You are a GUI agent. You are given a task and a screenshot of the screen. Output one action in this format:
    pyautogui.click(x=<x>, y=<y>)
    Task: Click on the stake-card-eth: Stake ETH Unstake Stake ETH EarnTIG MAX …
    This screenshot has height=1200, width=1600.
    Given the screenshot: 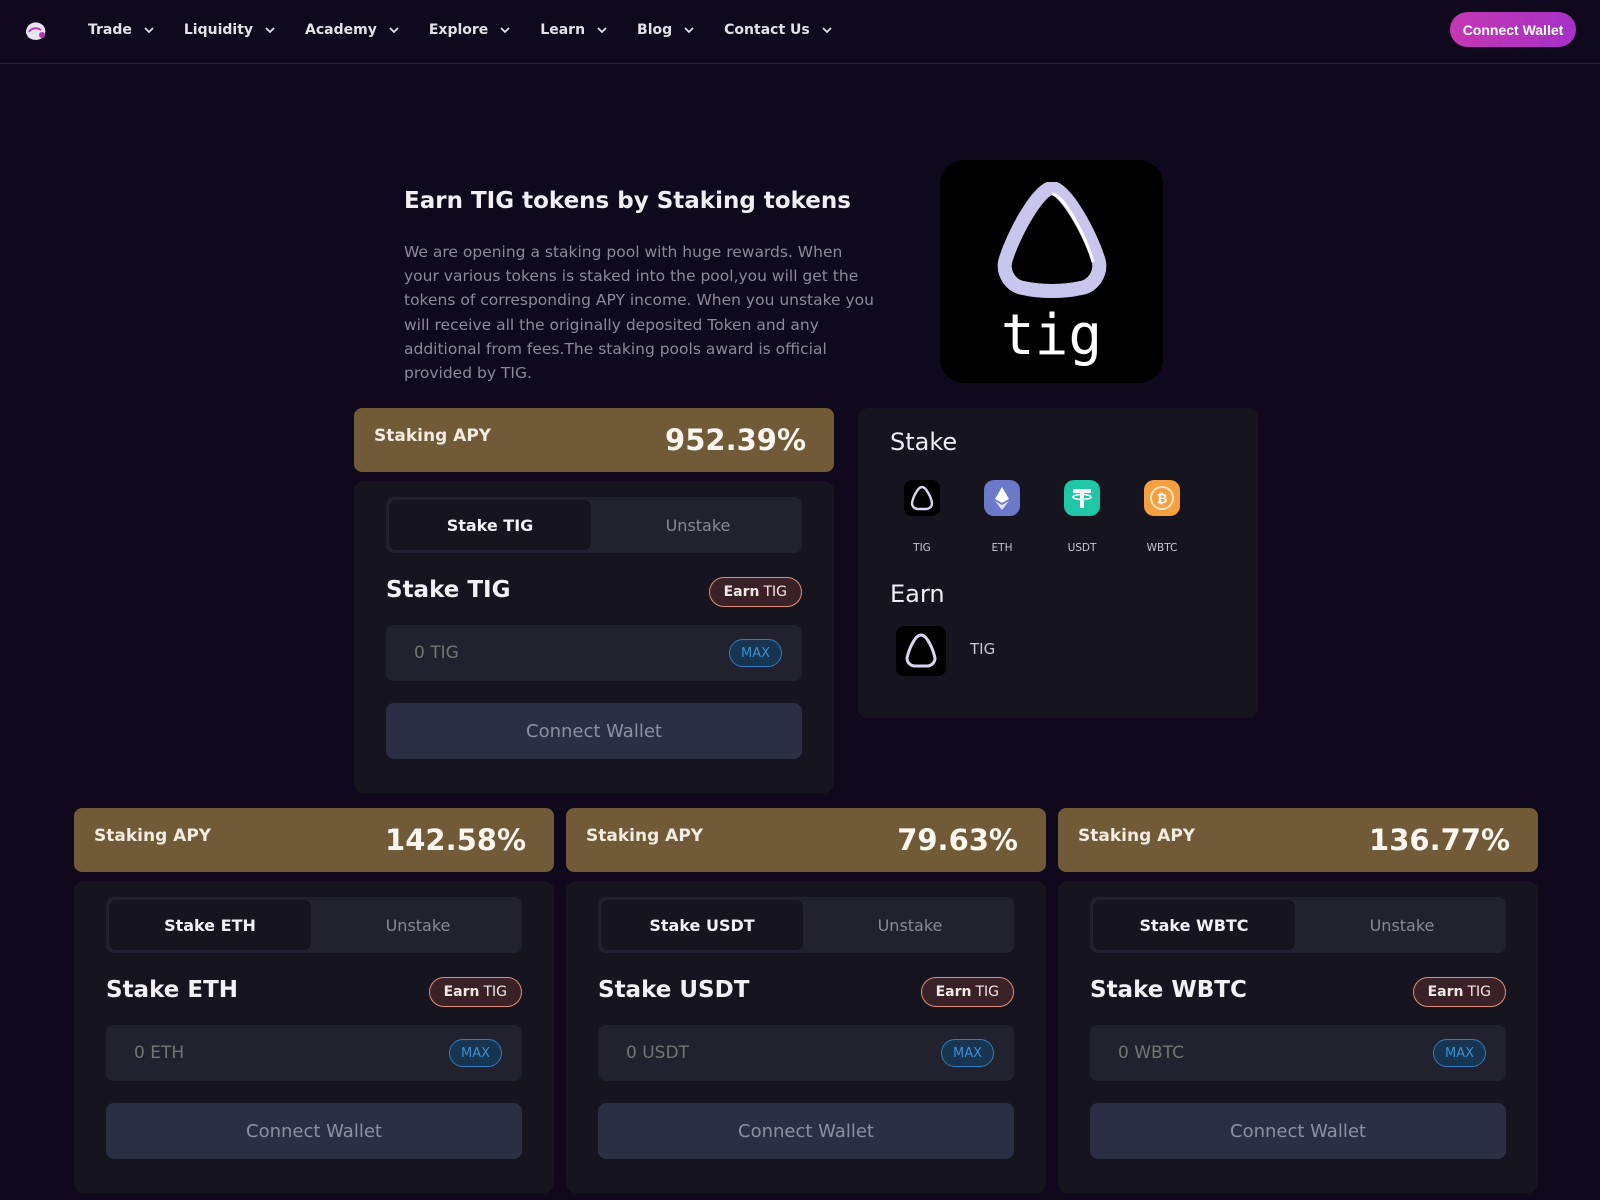 What is the action you would take?
    pyautogui.click(x=314, y=1037)
    